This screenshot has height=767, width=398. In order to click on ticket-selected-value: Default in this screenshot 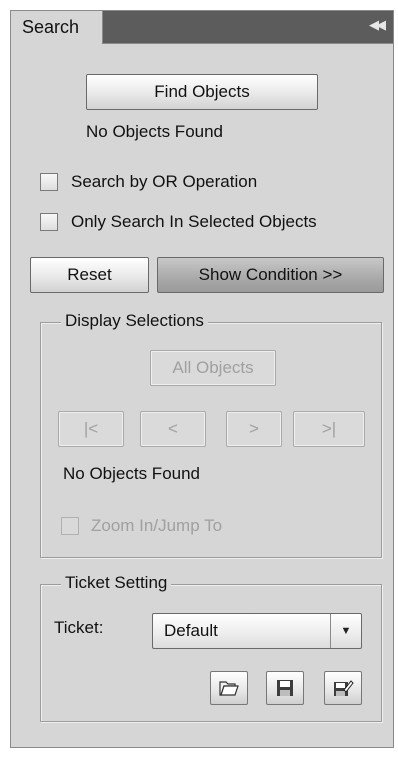, I will do `click(191, 630)`.